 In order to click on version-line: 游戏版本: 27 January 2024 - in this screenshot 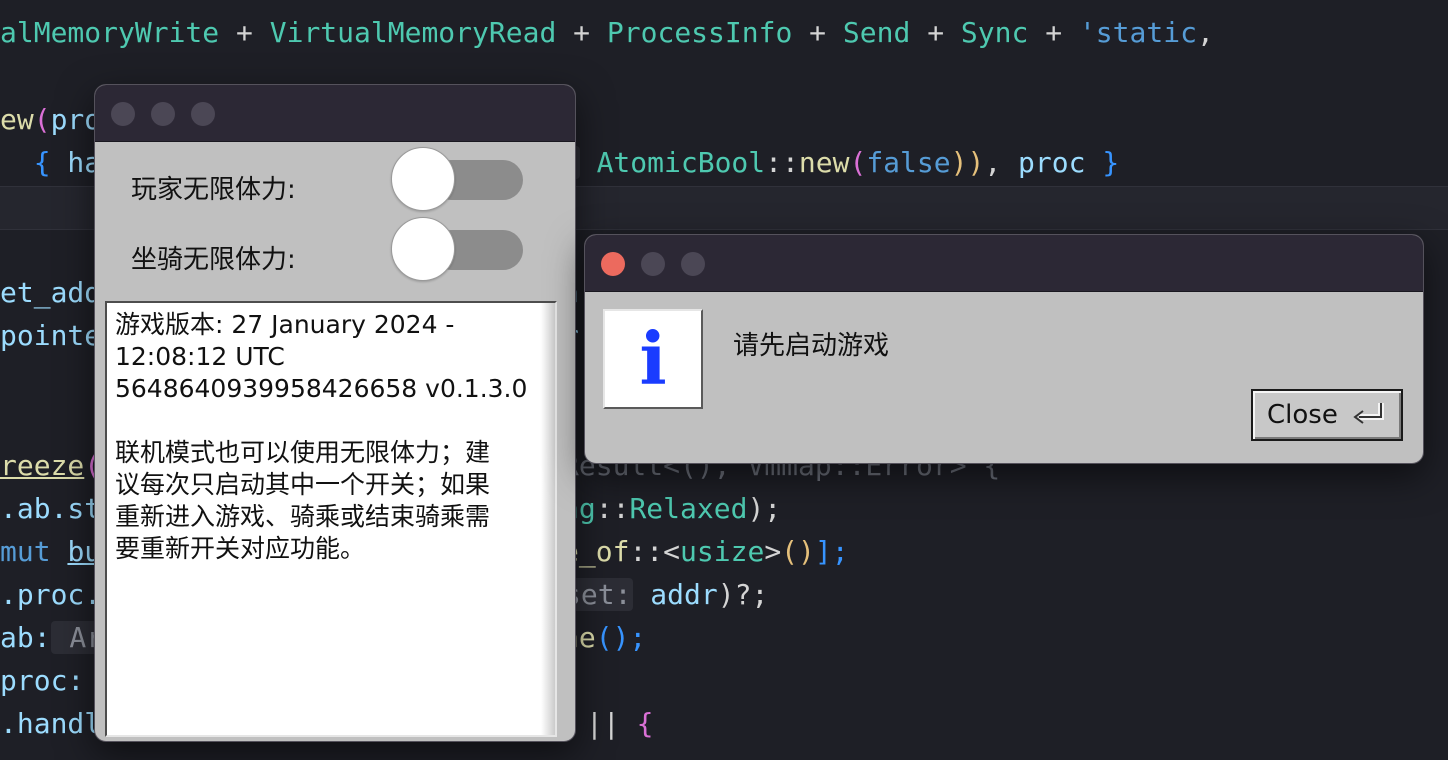, I will do `click(285, 324)`.